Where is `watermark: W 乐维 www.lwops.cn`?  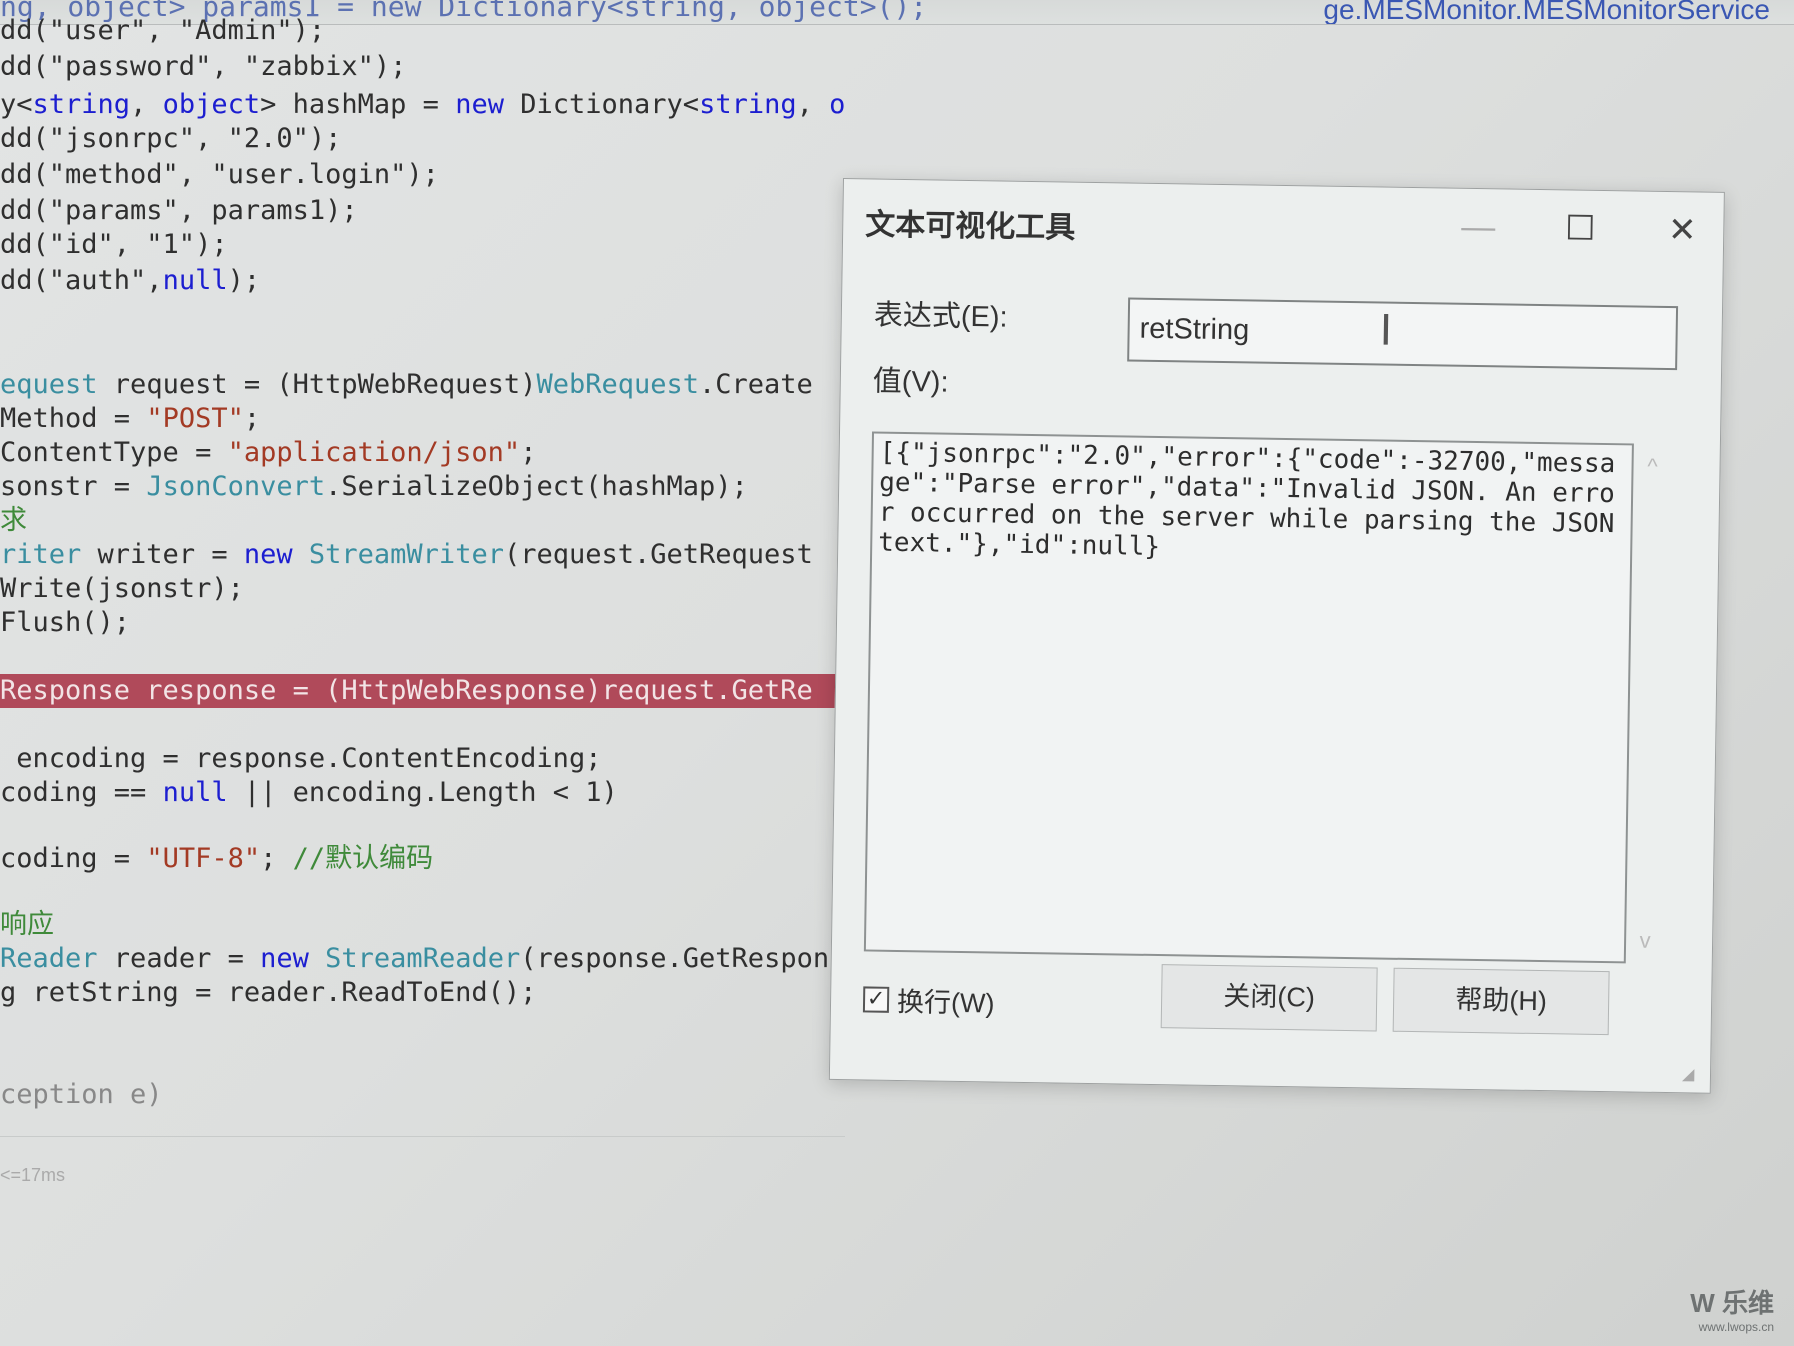 watermark: W 乐维 www.lwops.cn is located at coordinates (1732, 1308).